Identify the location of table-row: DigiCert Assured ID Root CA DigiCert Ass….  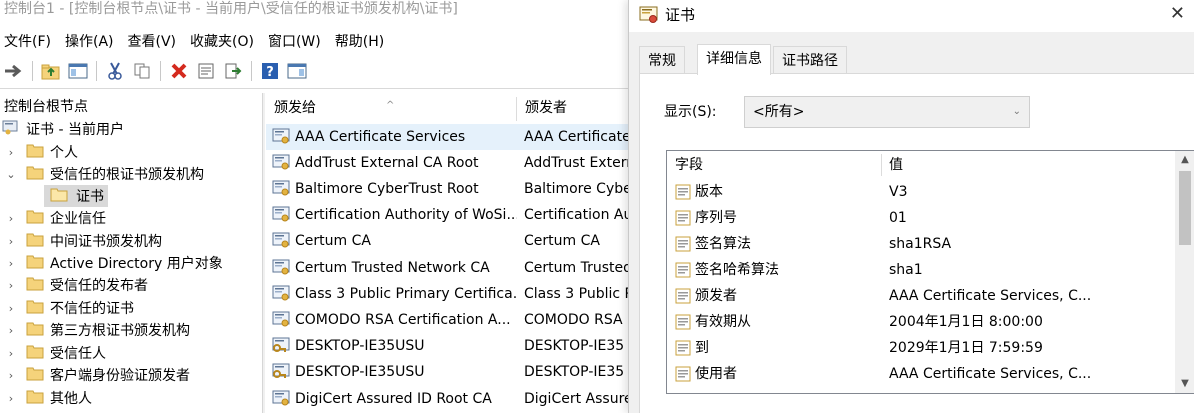
(453, 399).